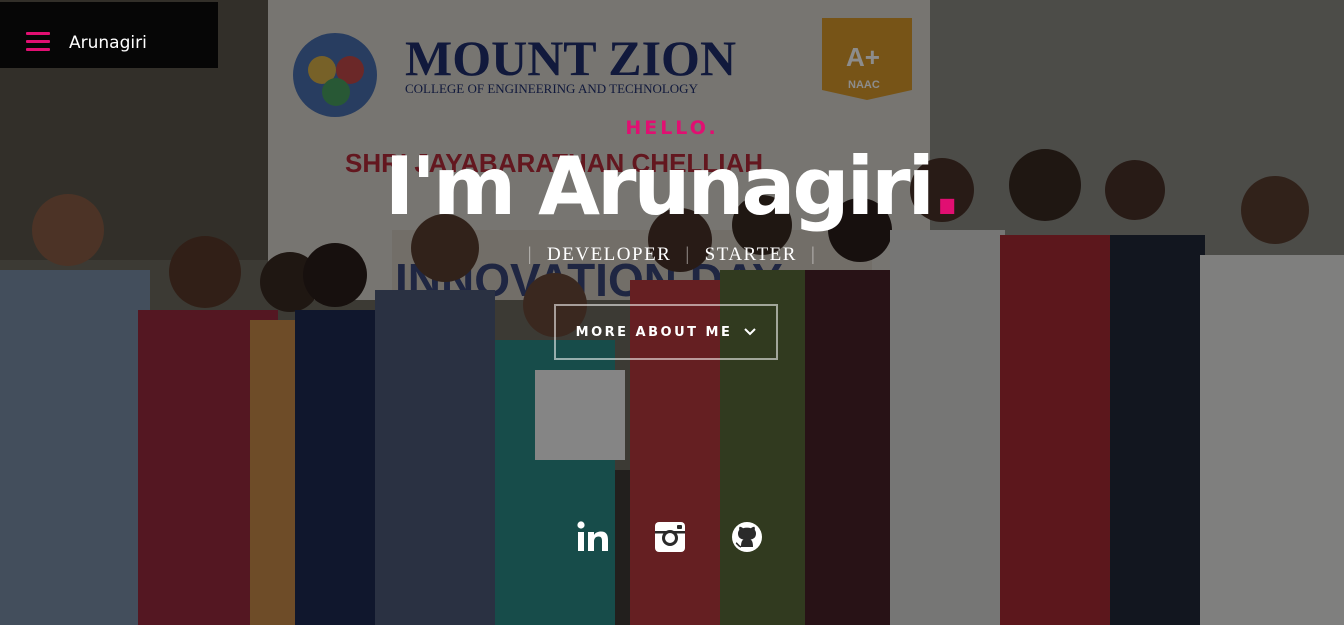 The width and height of the screenshot is (1344, 625). I want to click on hero-headline-text: I'm Arunagiri, so click(659, 186).